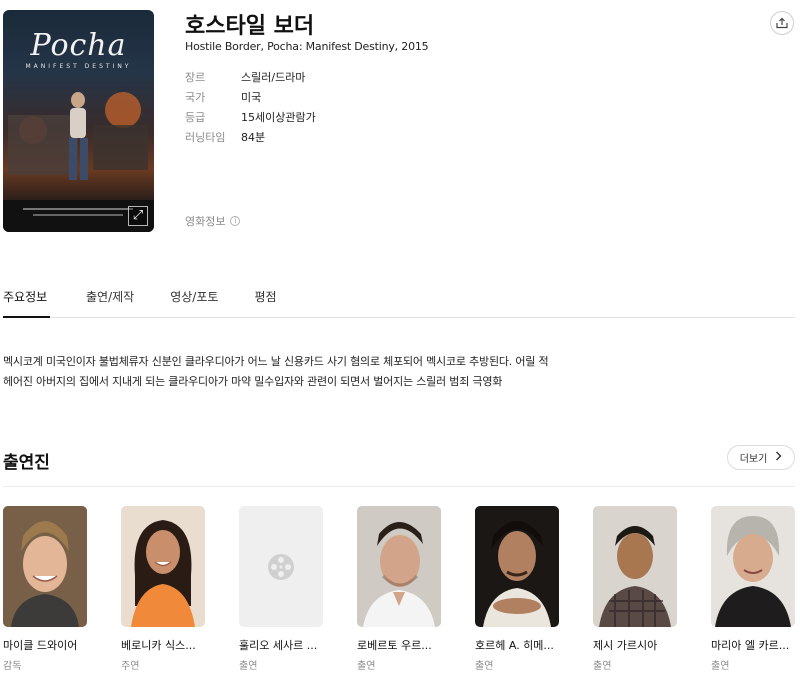  Describe the element at coordinates (399, 303) in the screenshot. I see `tab-bar: 주요정보 출연/제작 영상/포토 평점` at that location.